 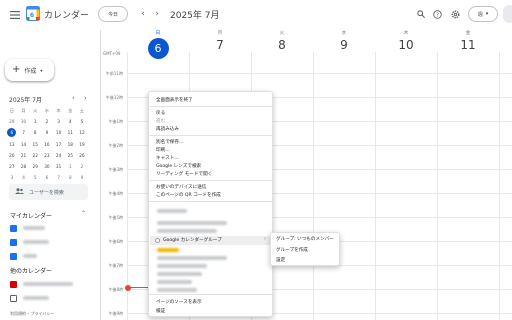 What do you see at coordinates (160, 113) in the screenshot?
I see `menu-item-back: 戻る` at bounding box center [160, 113].